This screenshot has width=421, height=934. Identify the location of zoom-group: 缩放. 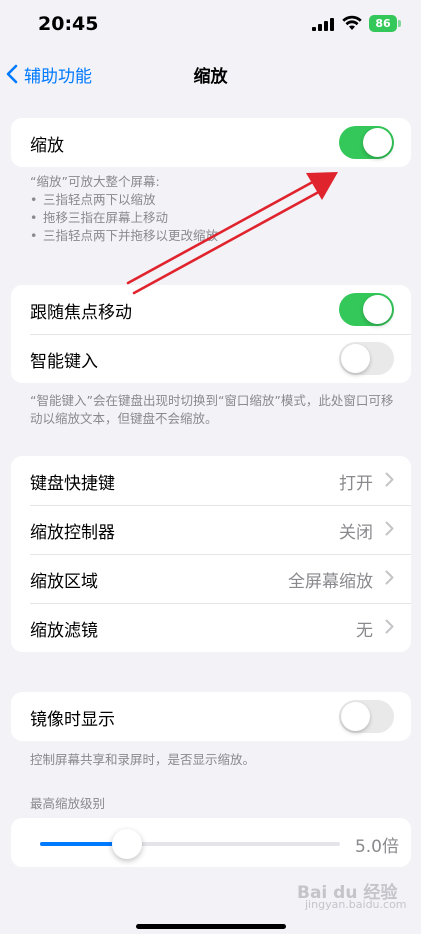
(211, 142).